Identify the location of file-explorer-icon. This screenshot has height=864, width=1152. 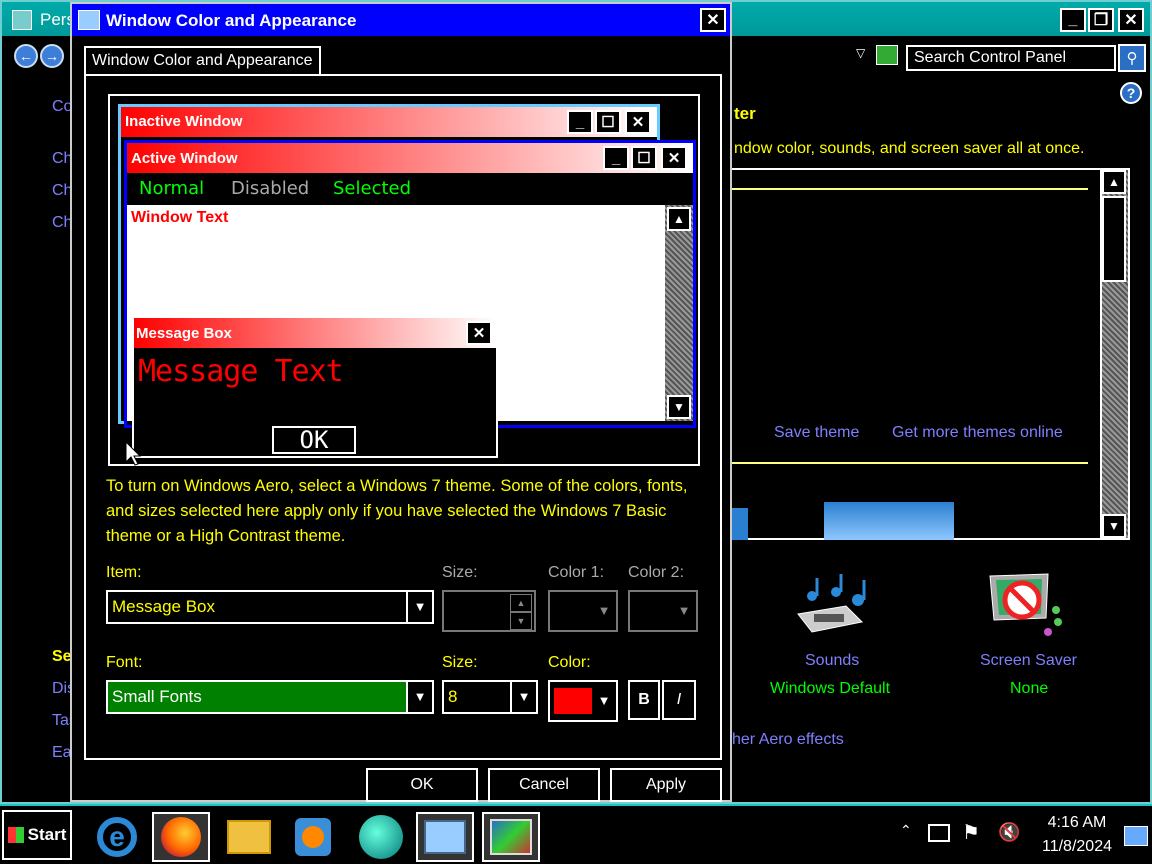
(249, 837).